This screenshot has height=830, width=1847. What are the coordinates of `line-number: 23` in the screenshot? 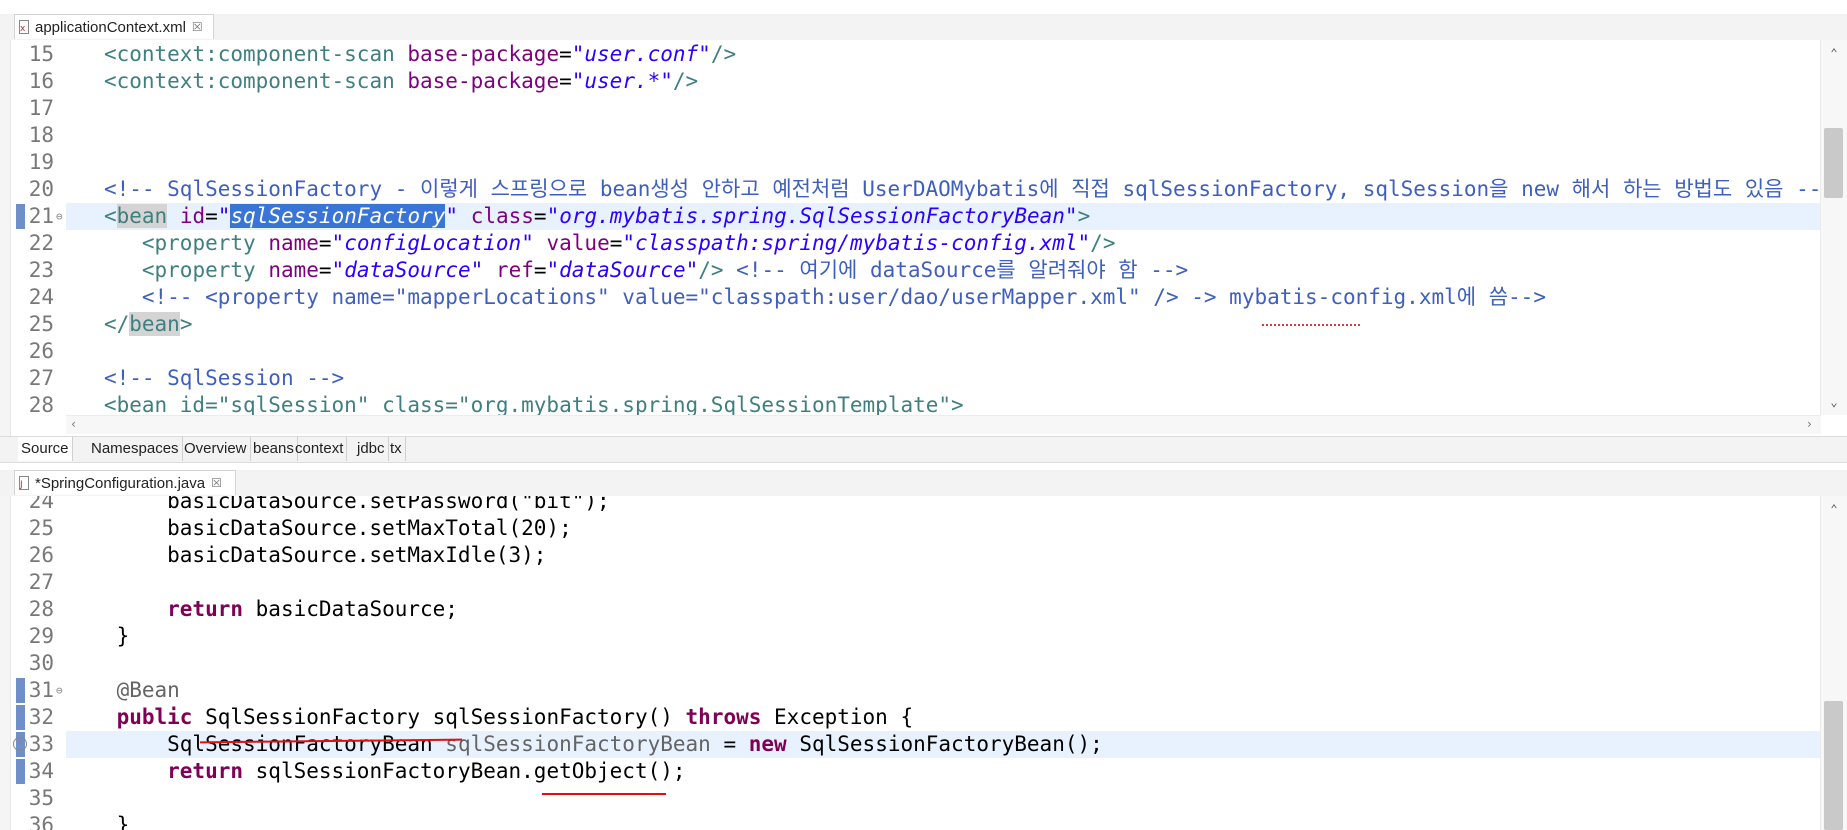 It's located at (41, 270).